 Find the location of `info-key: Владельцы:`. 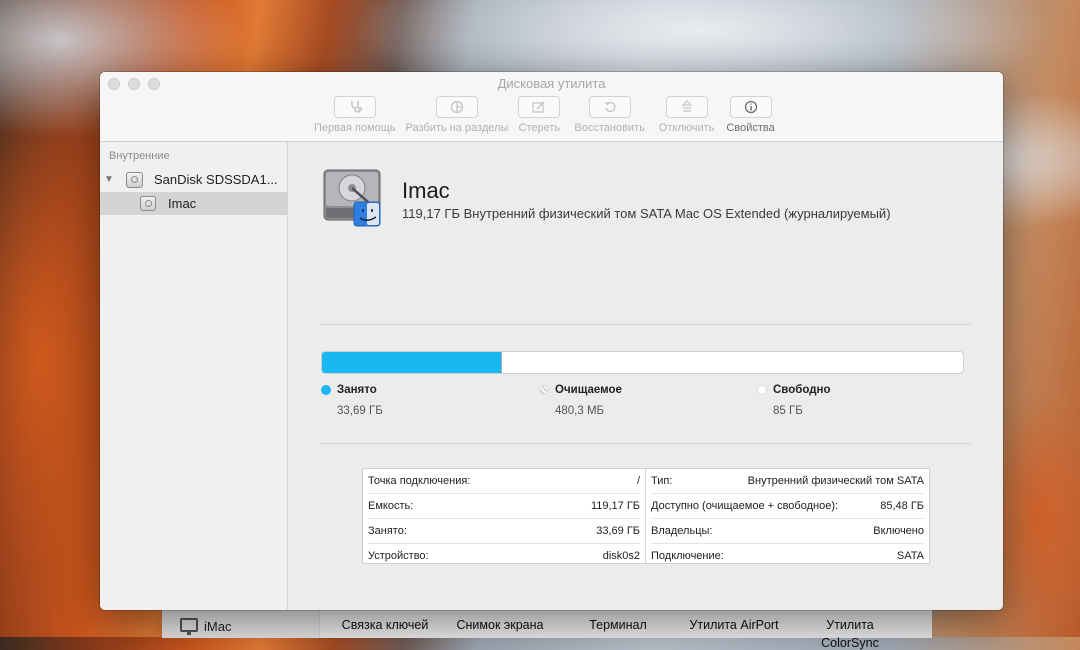

info-key: Владельцы: is located at coordinates (682, 531).